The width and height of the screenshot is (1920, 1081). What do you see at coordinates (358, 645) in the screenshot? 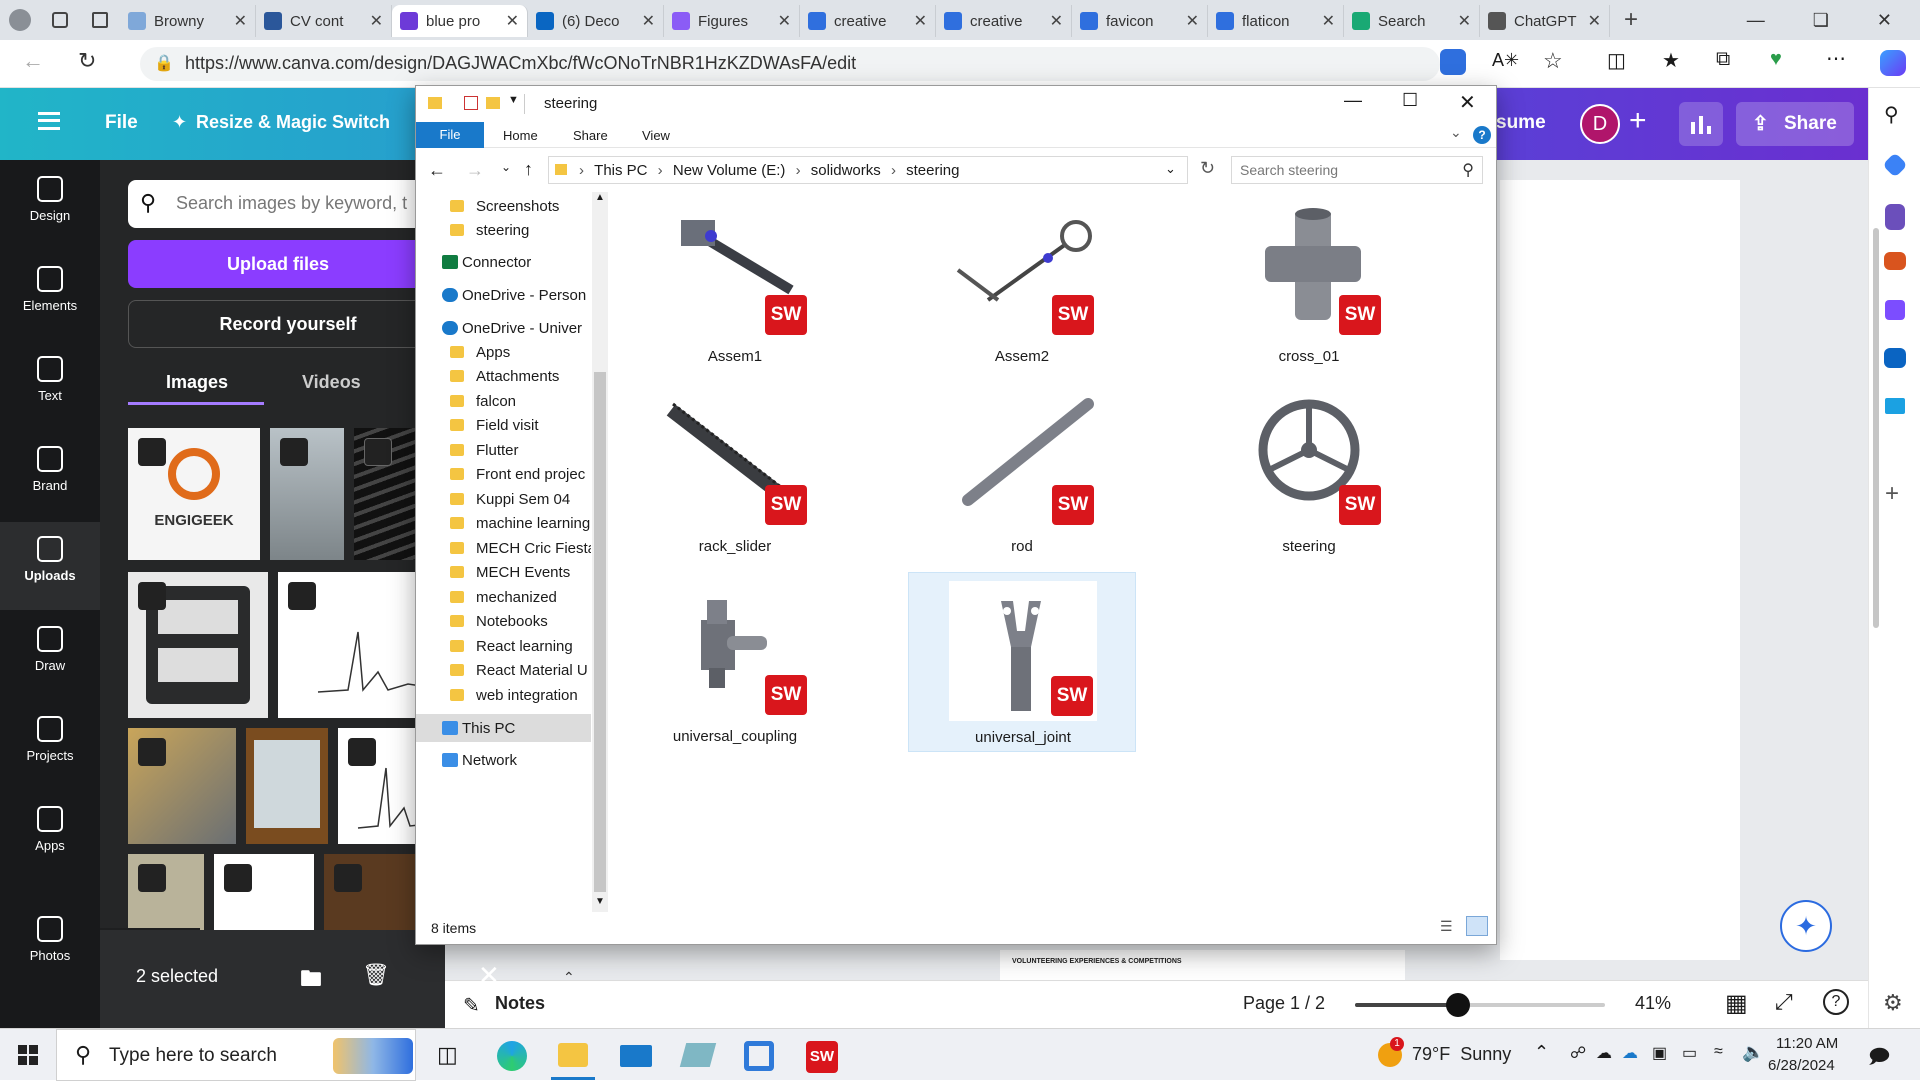
I see `image-thumb-spectrum-chart` at bounding box center [358, 645].